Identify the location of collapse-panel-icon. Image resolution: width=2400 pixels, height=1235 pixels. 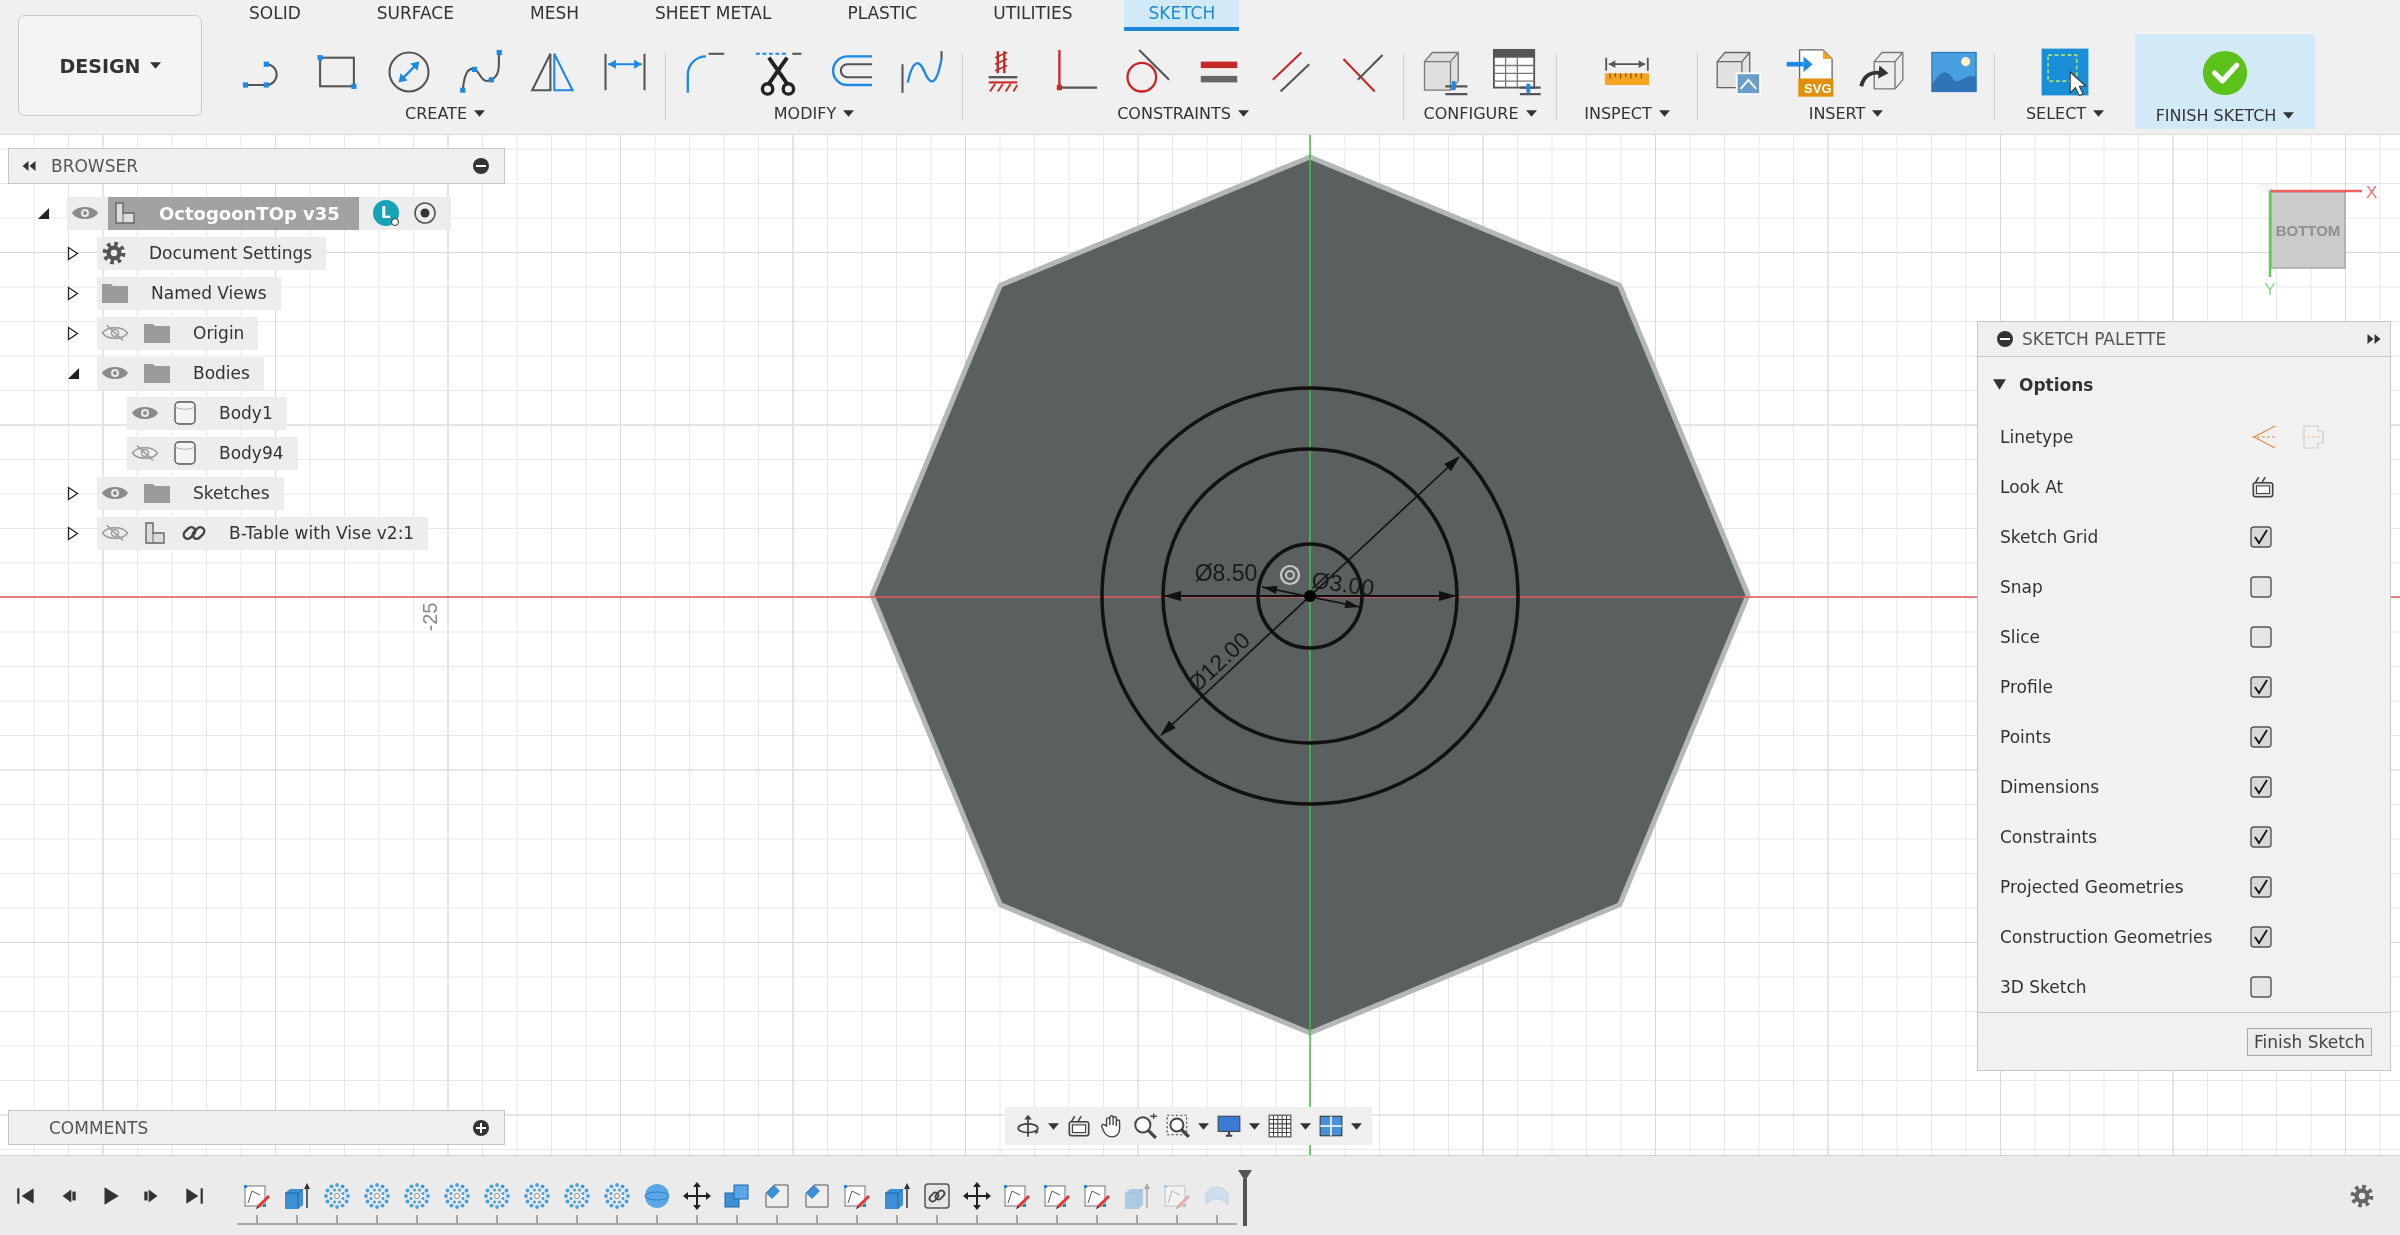
(29, 166).